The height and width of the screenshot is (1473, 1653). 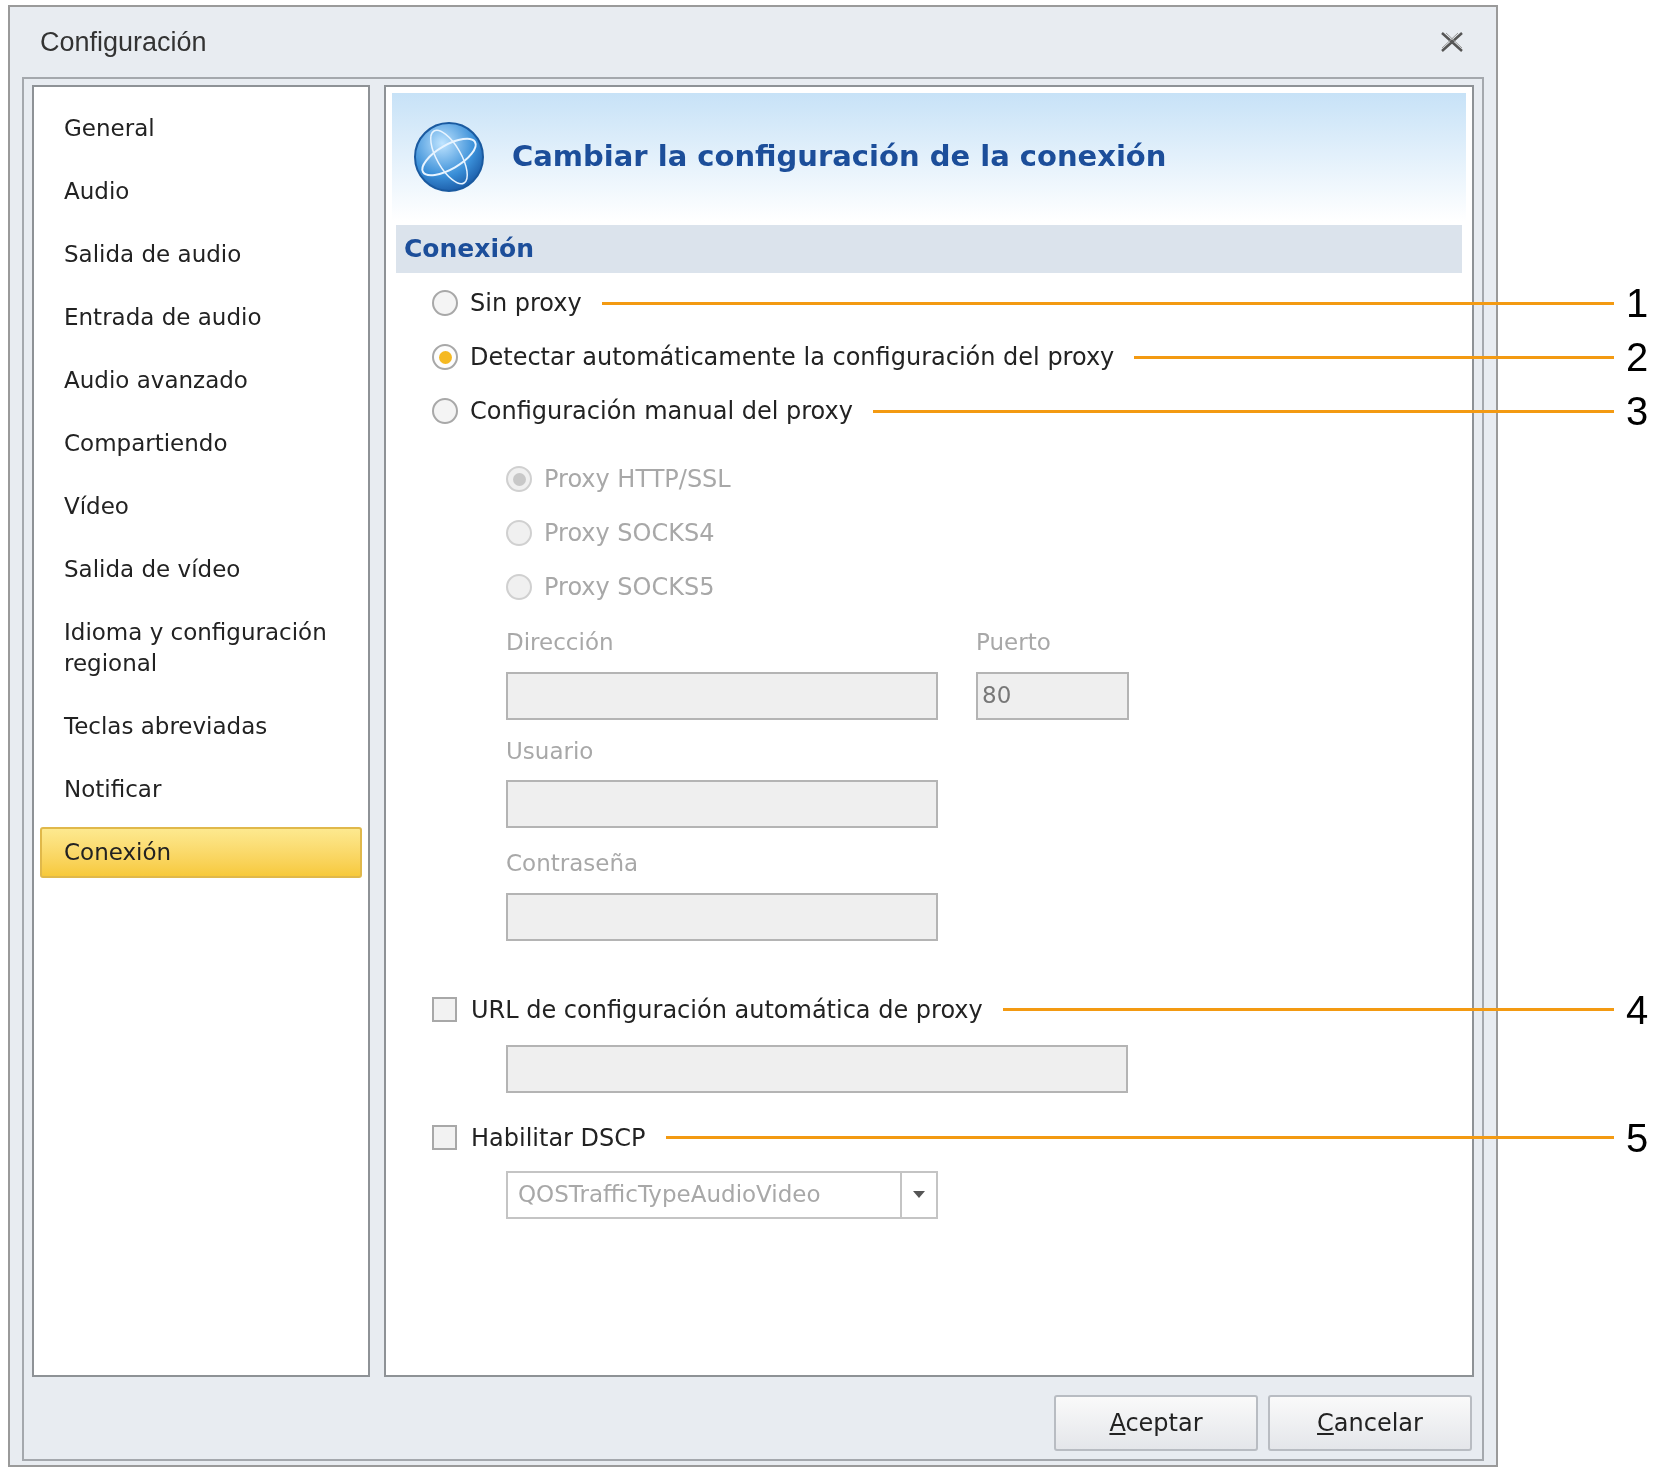 I want to click on sidebar-item: Salida de vídeo, so click(x=201, y=569).